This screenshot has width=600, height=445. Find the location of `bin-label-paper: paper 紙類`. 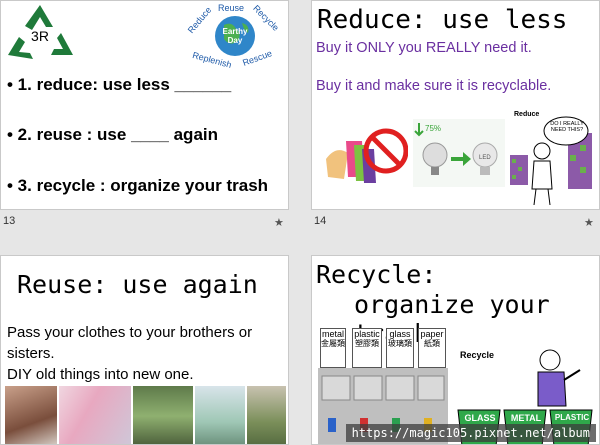

bin-label-paper: paper 紙類 is located at coordinates (432, 348).